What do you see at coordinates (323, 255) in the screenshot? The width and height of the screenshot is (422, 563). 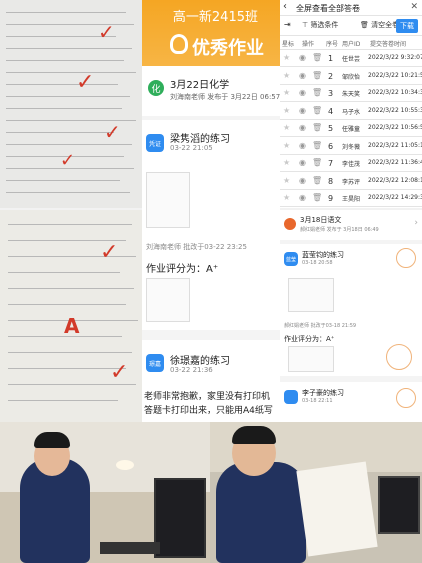 I see `submission-title: 蓝莹钧的练习` at bounding box center [323, 255].